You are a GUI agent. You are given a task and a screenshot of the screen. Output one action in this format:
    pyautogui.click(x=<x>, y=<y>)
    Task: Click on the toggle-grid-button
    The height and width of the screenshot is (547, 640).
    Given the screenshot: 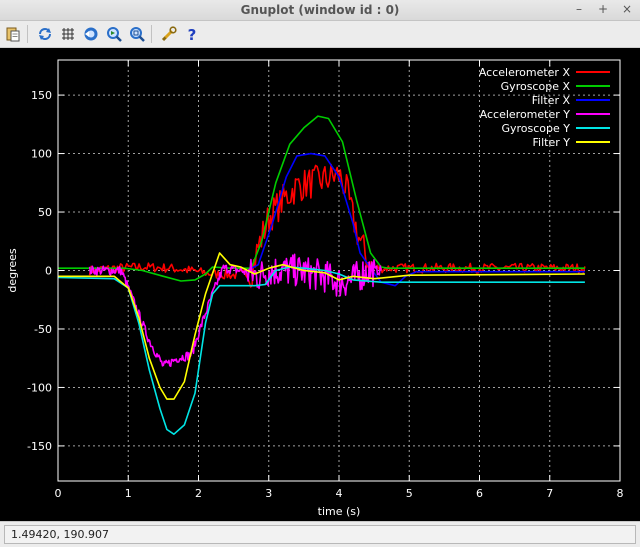 What is the action you would take?
    pyautogui.click(x=68, y=34)
    